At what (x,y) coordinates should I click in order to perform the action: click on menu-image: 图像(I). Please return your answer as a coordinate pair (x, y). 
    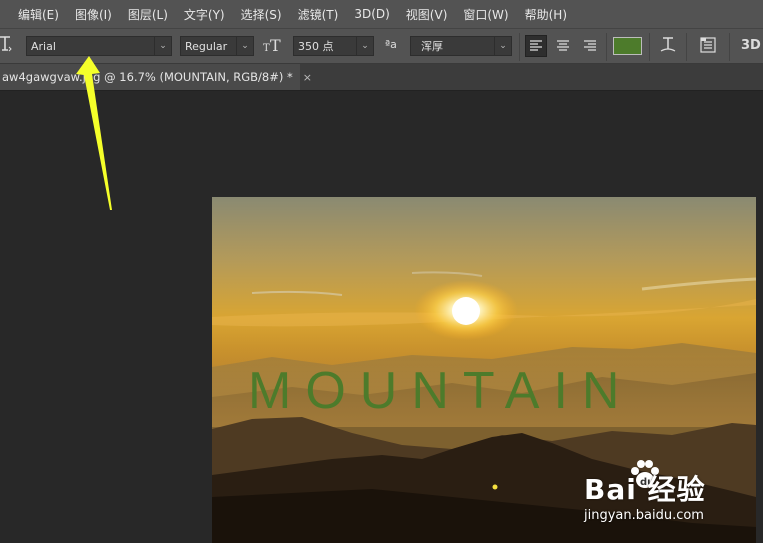
    Looking at the image, I should click on (93, 14).